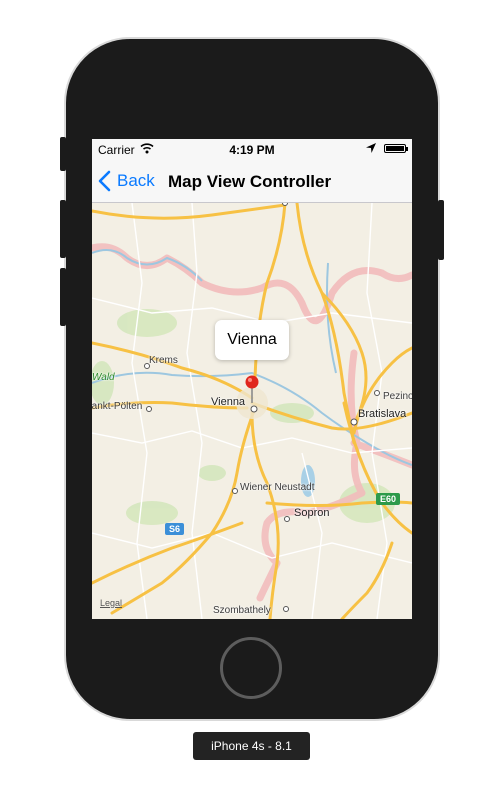 This screenshot has width=504, height=794. What do you see at coordinates (252, 389) in the screenshot?
I see `map-pin-icon` at bounding box center [252, 389].